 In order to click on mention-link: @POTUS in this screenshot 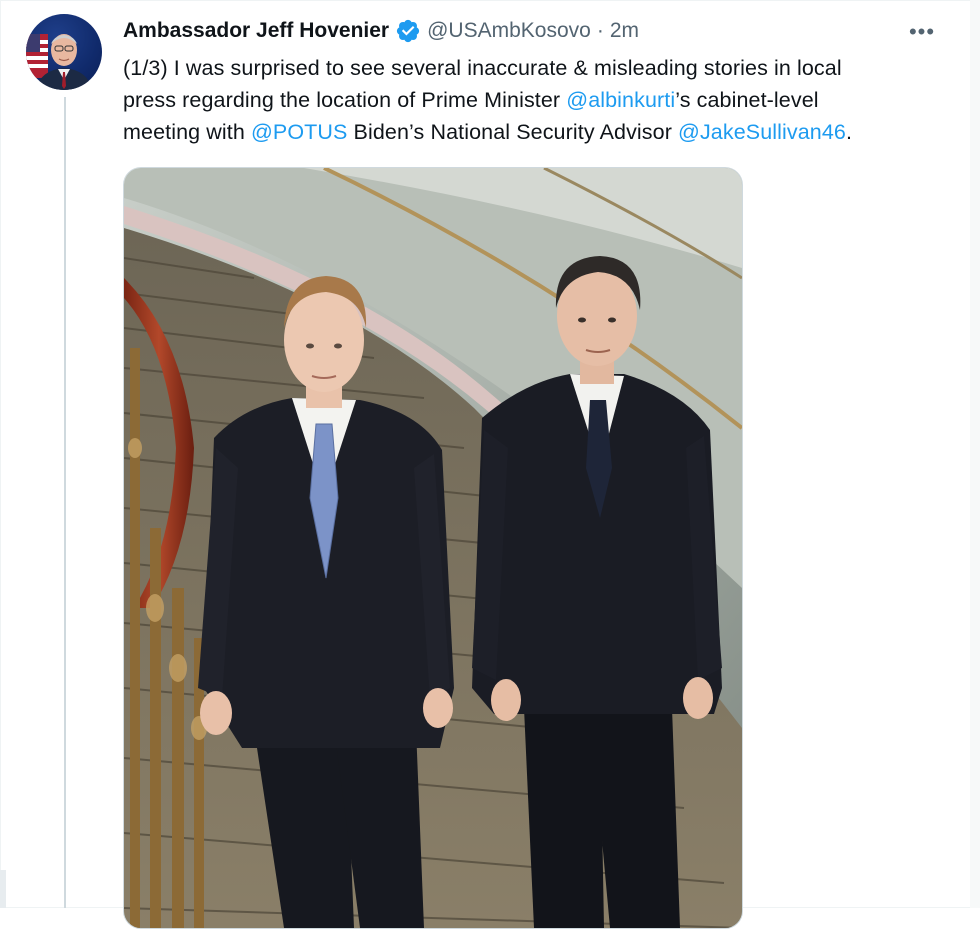, I will do `click(299, 132)`.